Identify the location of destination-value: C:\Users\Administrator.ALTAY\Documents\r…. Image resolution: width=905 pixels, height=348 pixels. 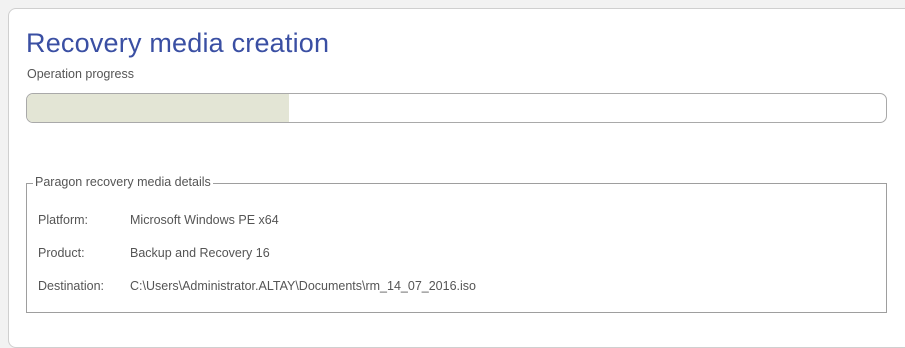
(303, 286).